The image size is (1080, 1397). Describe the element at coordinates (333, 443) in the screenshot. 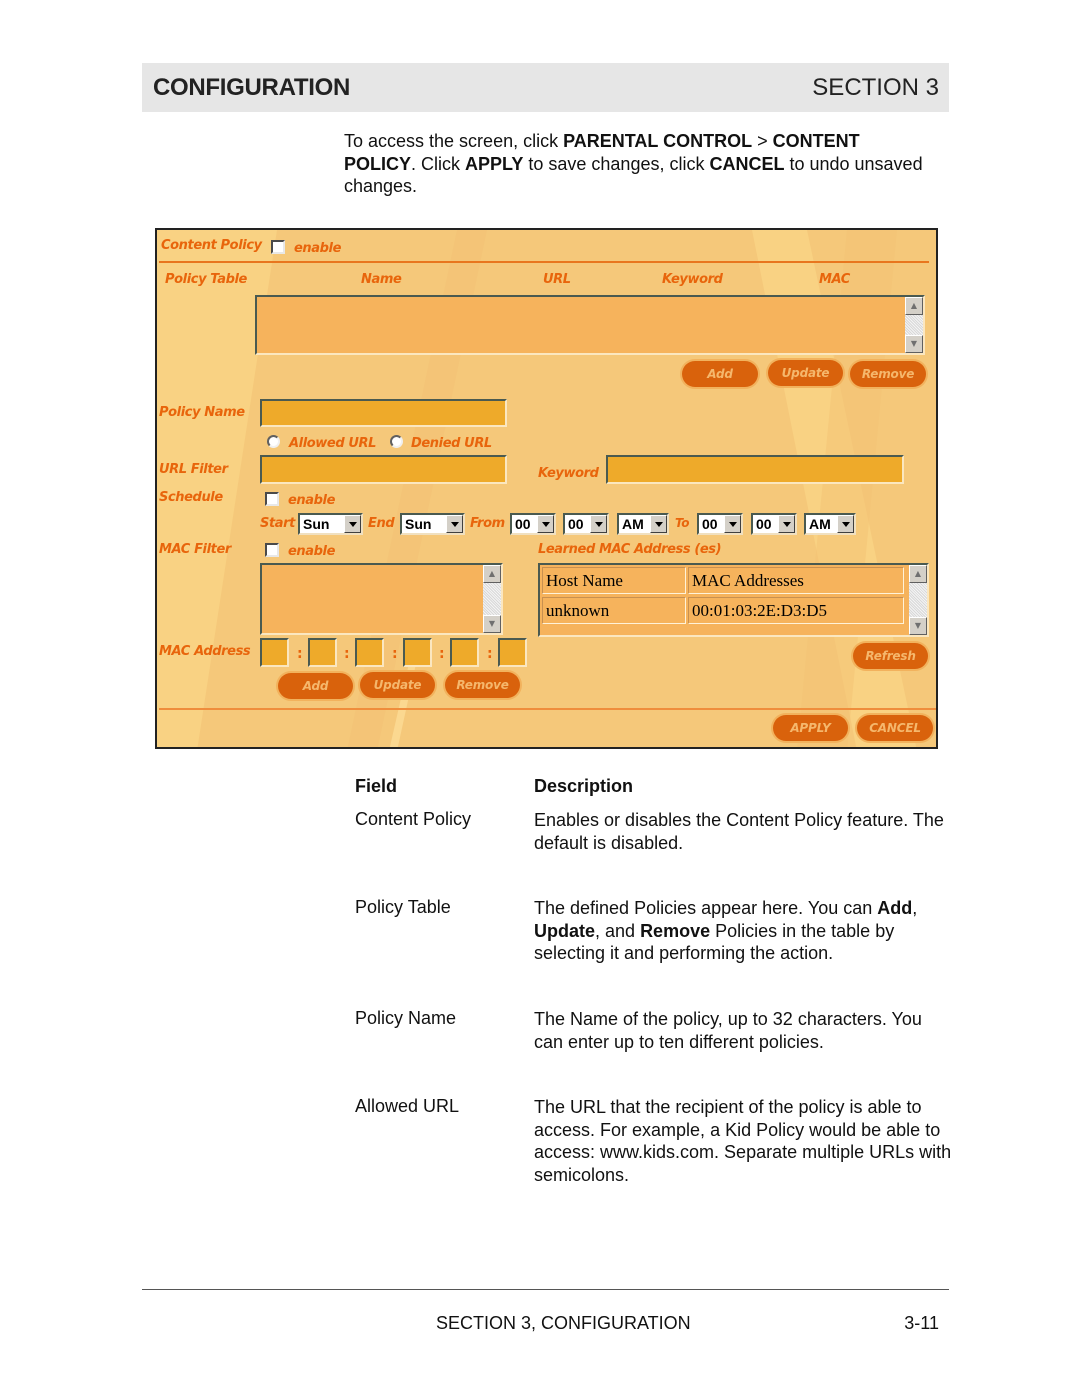

I see `allowed-url-label: Allowed URL` at that location.